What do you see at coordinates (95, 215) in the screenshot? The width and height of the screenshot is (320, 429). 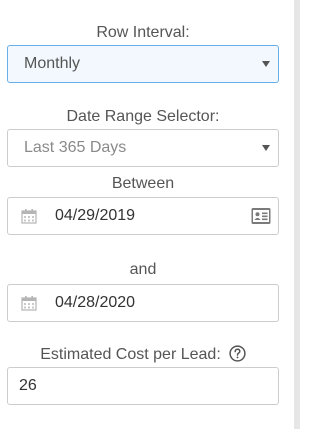 I see `start-date-value: 04/29/2019` at bounding box center [95, 215].